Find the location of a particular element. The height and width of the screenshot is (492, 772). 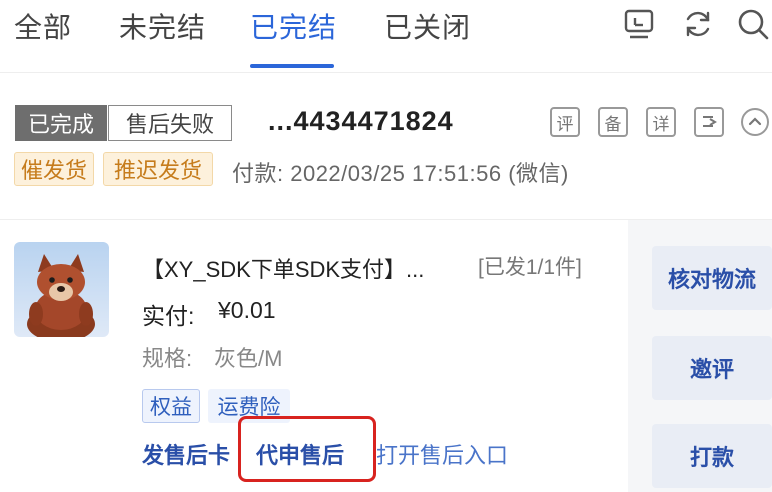

fox-plush-icon is located at coordinates (61, 289).